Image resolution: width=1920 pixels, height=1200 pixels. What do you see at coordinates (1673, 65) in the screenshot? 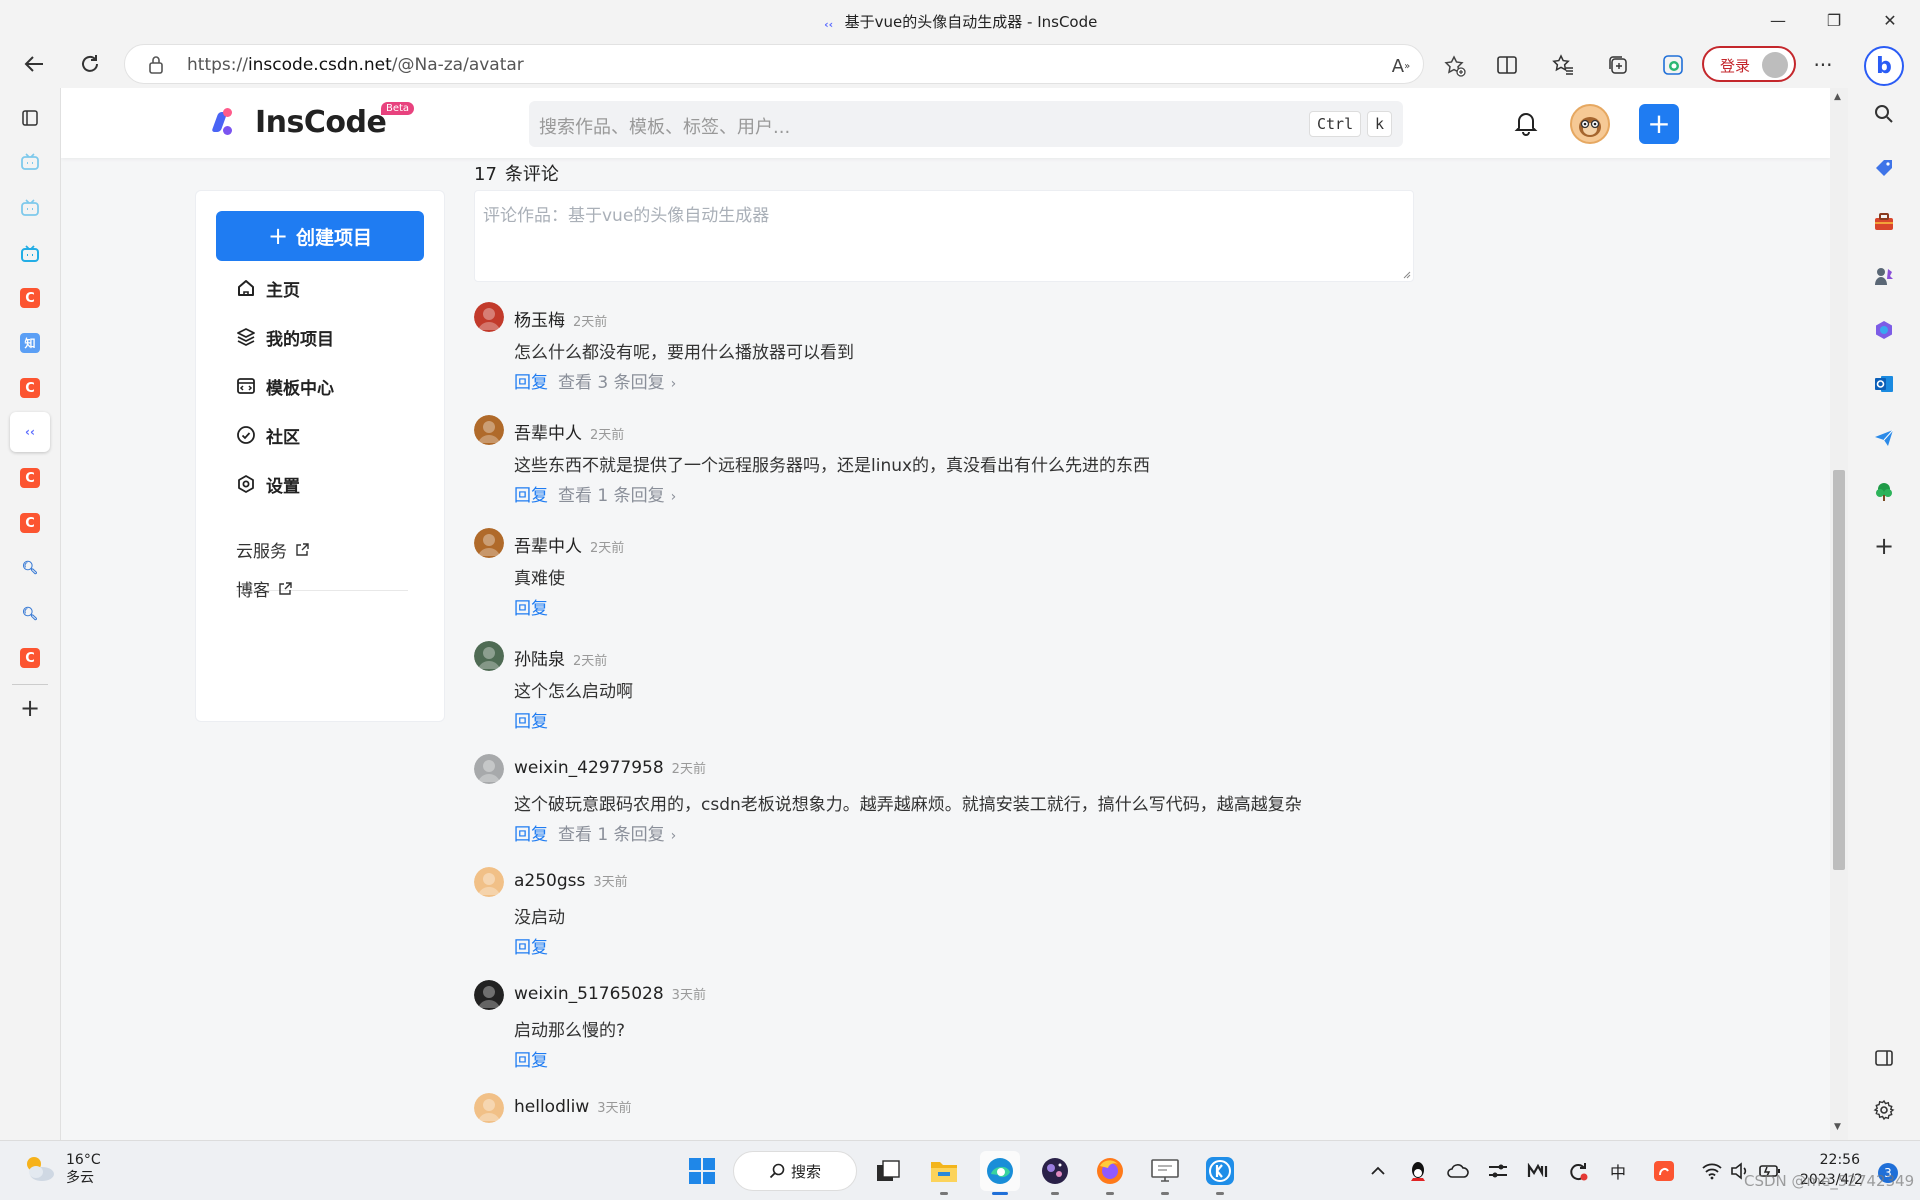
I see `edge-extension-icon` at bounding box center [1673, 65].